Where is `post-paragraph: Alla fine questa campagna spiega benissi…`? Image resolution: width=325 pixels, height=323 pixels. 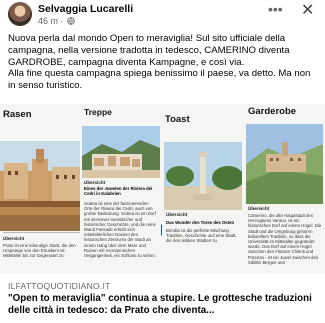
post-paragraph: Alla fine questa campagna spiega benissi… is located at coordinates (159, 80).